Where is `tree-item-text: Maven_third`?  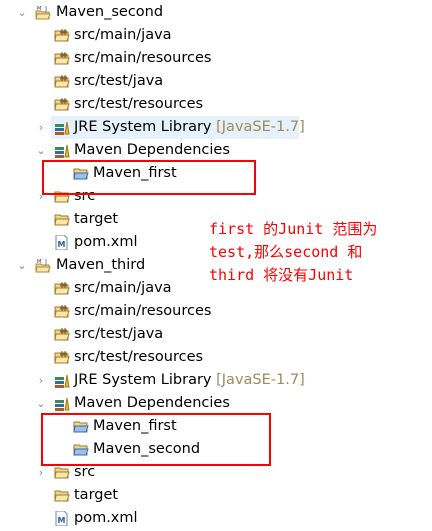 tree-item-text: Maven_third is located at coordinates (101, 265).